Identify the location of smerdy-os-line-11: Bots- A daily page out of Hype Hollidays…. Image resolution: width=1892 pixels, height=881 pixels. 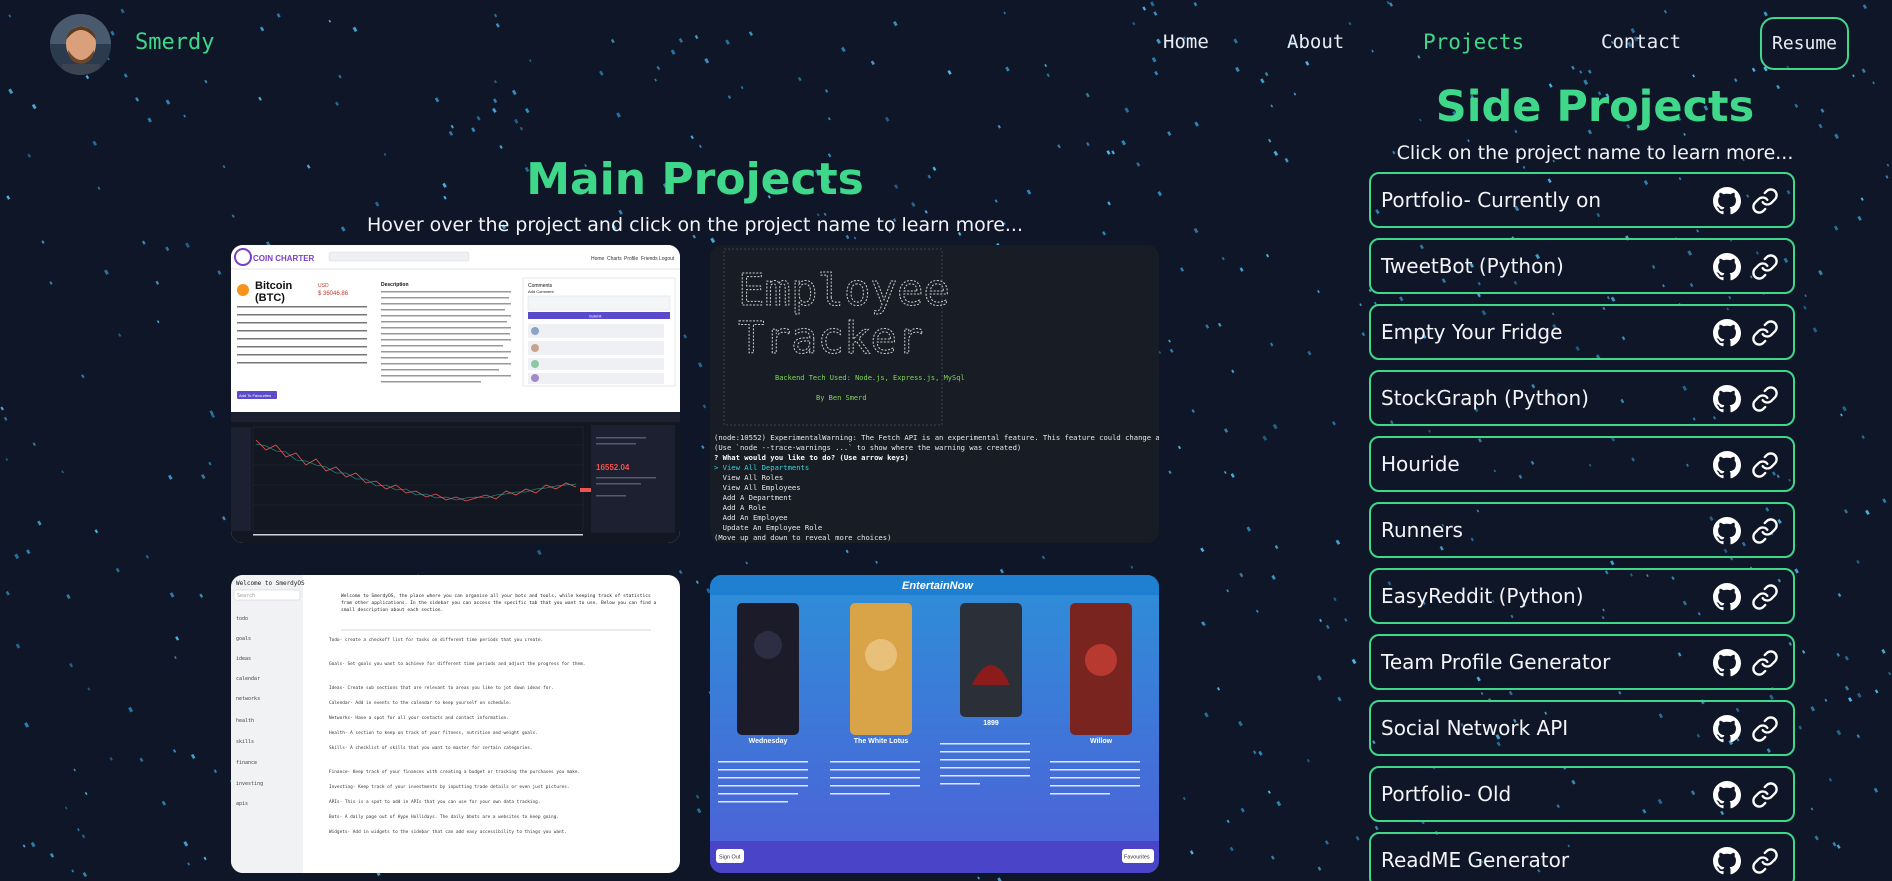
(444, 817).